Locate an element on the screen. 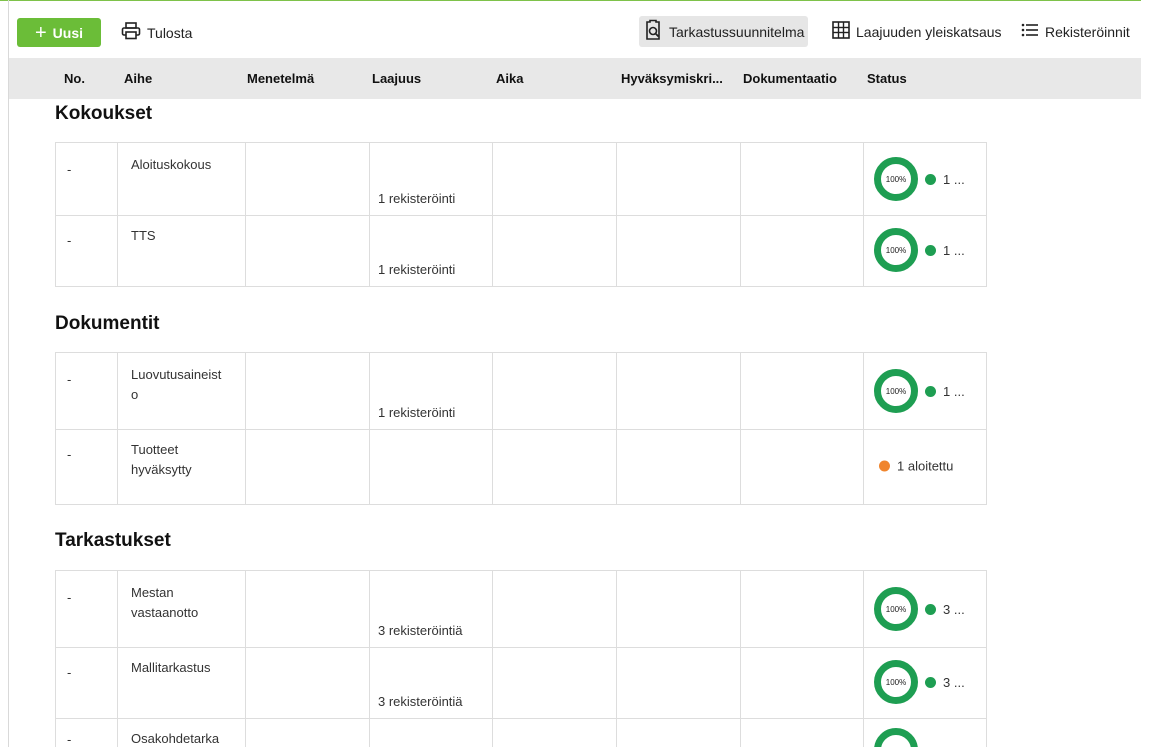  cell-topic: Mestan vastaanotto is located at coordinates (181, 609).